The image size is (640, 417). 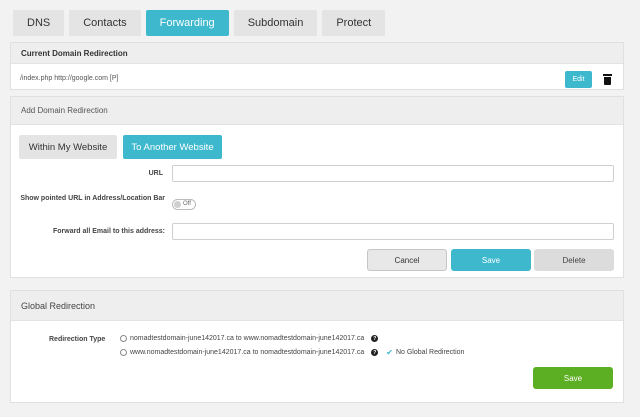 What do you see at coordinates (407, 260) in the screenshot?
I see `cancel-button: Cancel` at bounding box center [407, 260].